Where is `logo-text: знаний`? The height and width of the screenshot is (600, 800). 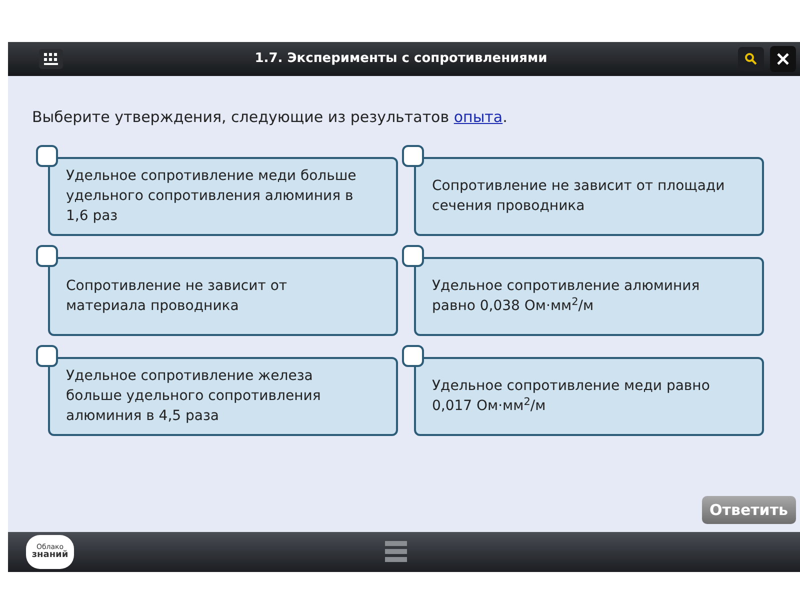 logo-text: знаний is located at coordinates (50, 555).